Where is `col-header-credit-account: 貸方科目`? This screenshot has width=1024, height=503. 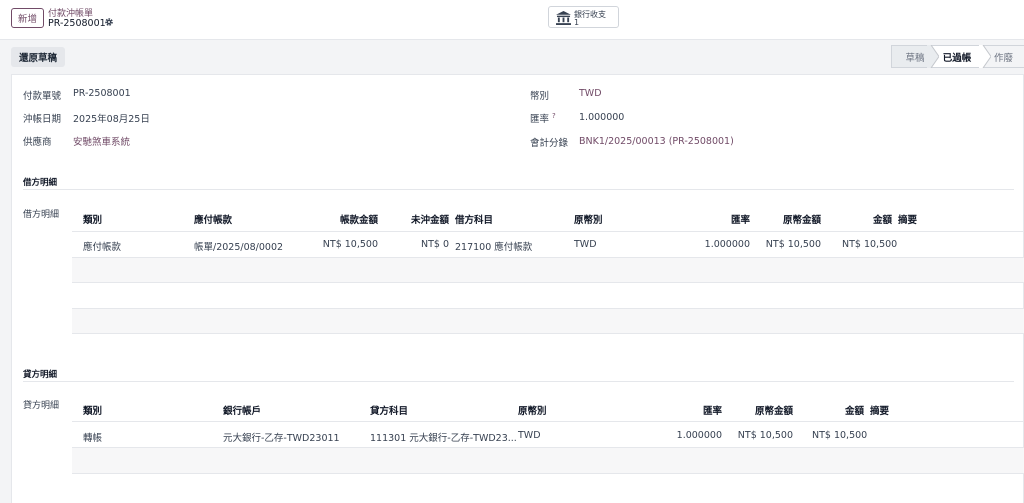 col-header-credit-account: 貸方科目 is located at coordinates (389, 410).